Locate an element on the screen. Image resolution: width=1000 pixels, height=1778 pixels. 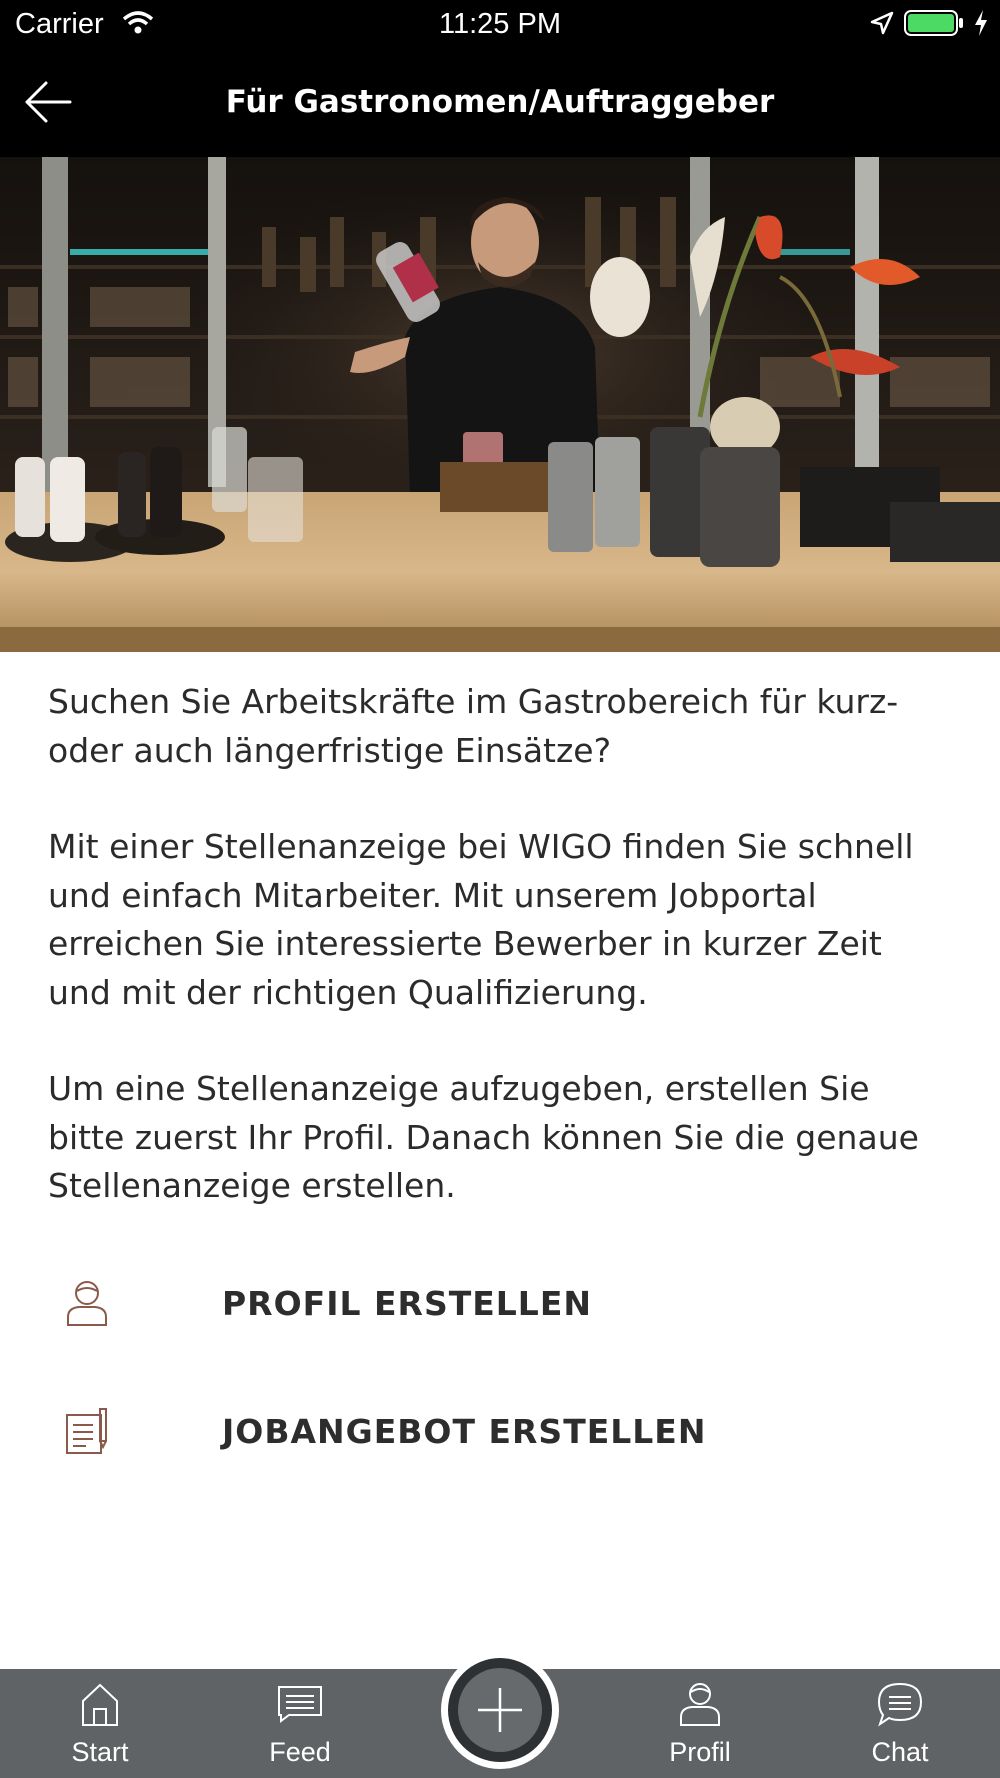
home-icon is located at coordinates (100, 1706).